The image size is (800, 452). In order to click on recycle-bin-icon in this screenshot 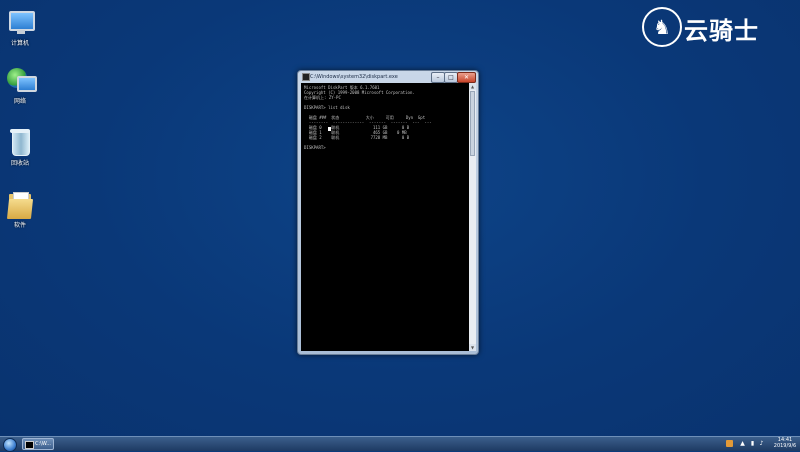, I will do `click(20, 143)`.